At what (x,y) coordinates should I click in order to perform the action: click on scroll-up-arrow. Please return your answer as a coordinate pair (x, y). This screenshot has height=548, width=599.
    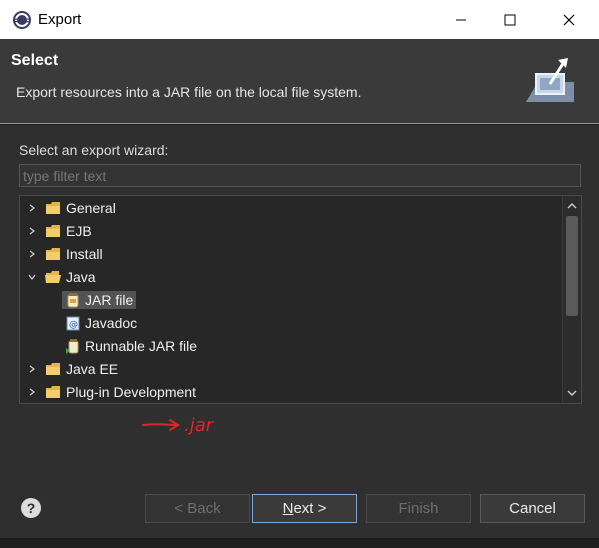
    Looking at the image, I should click on (572, 206).